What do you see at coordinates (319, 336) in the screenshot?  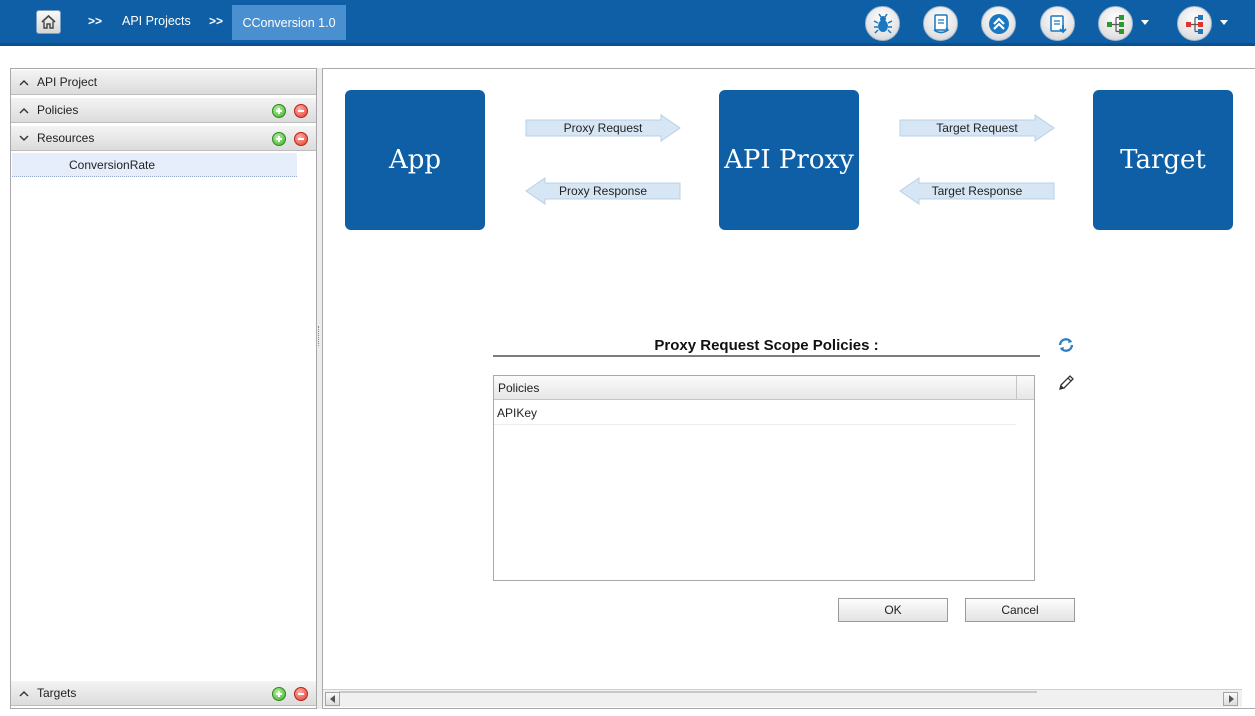 I see `splitter-grip` at bounding box center [319, 336].